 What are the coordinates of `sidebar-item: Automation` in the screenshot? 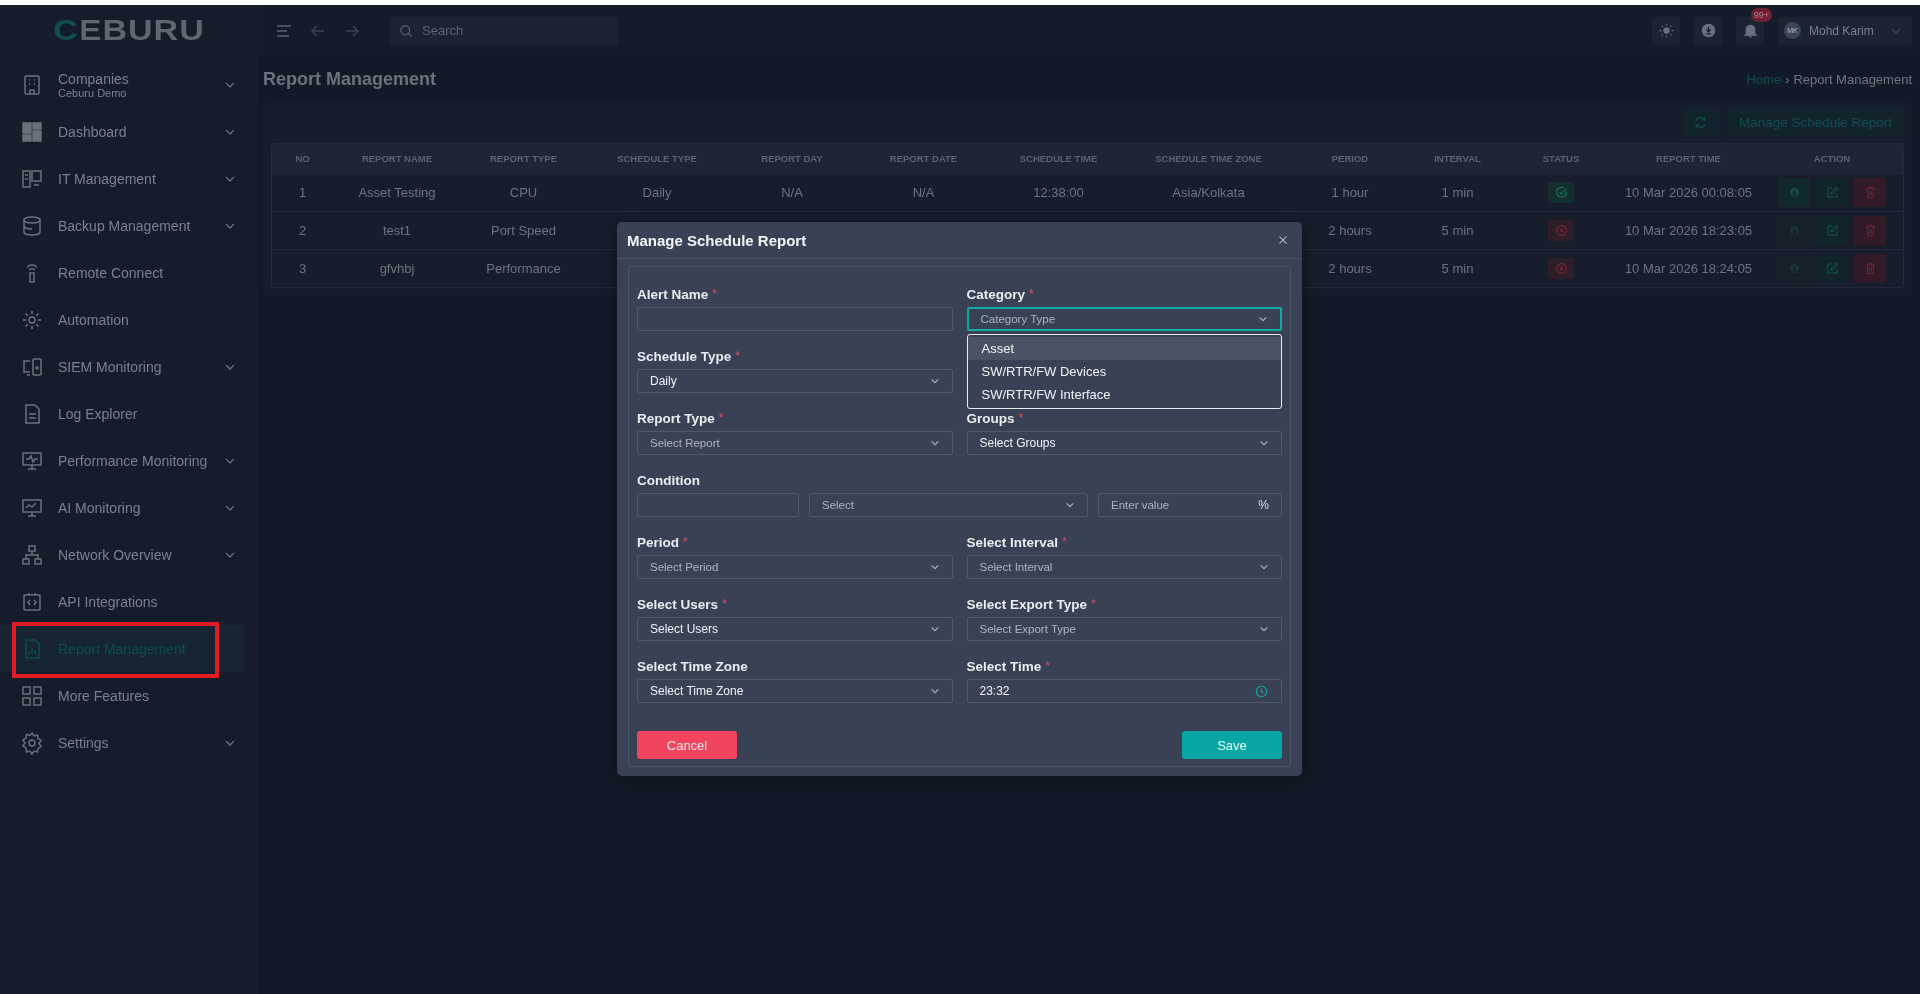 It's located at (129, 319).